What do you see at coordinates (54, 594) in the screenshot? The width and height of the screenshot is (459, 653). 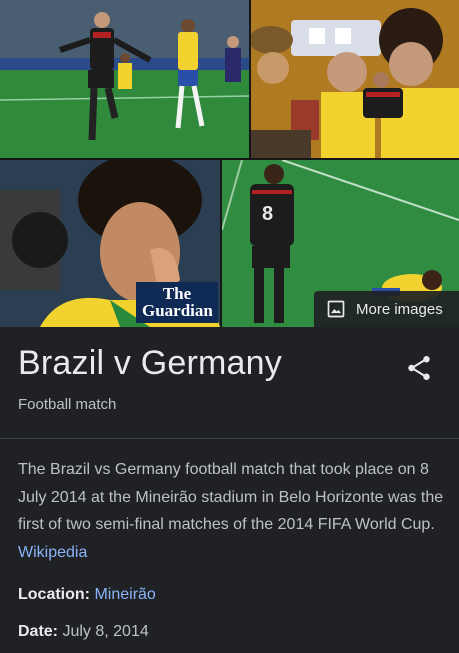 I see `fact-location-label: Location:` at bounding box center [54, 594].